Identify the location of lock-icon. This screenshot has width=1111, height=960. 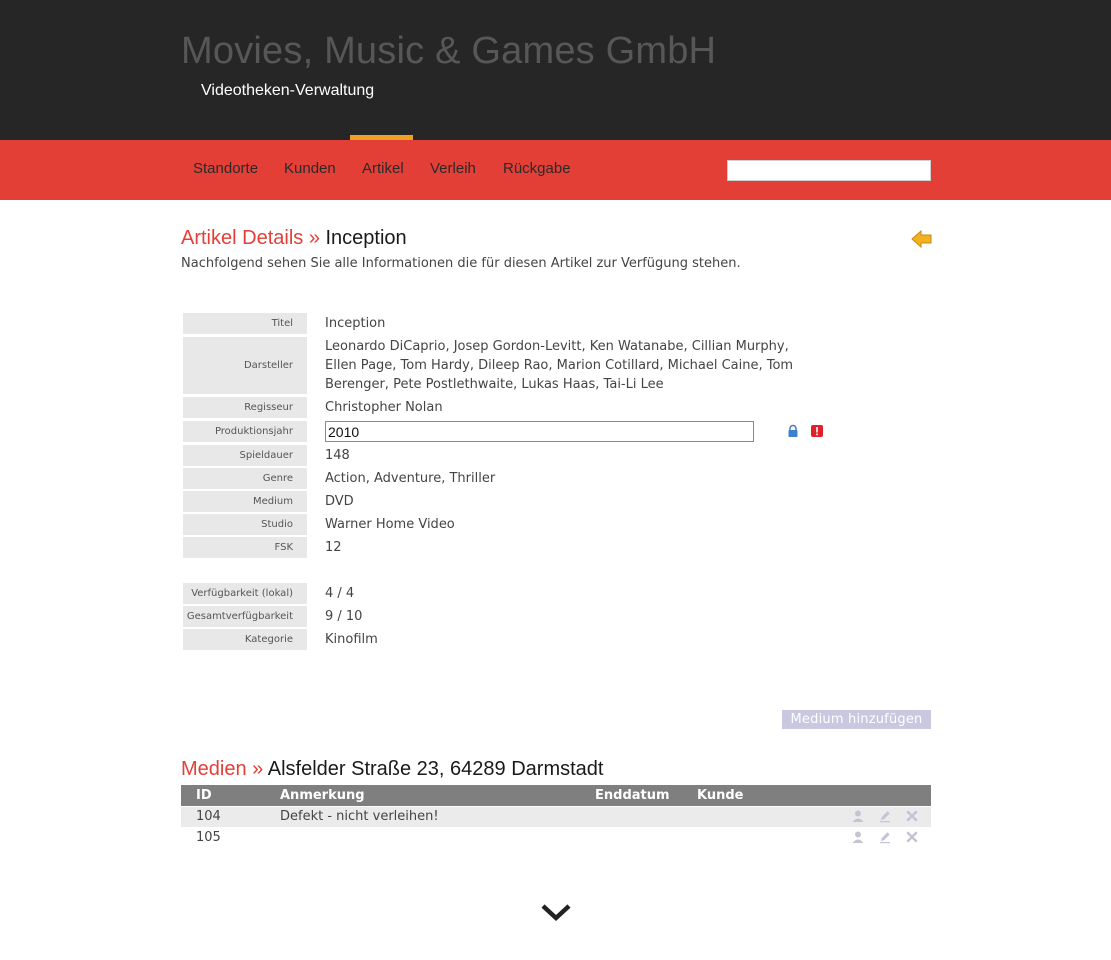
(793, 431).